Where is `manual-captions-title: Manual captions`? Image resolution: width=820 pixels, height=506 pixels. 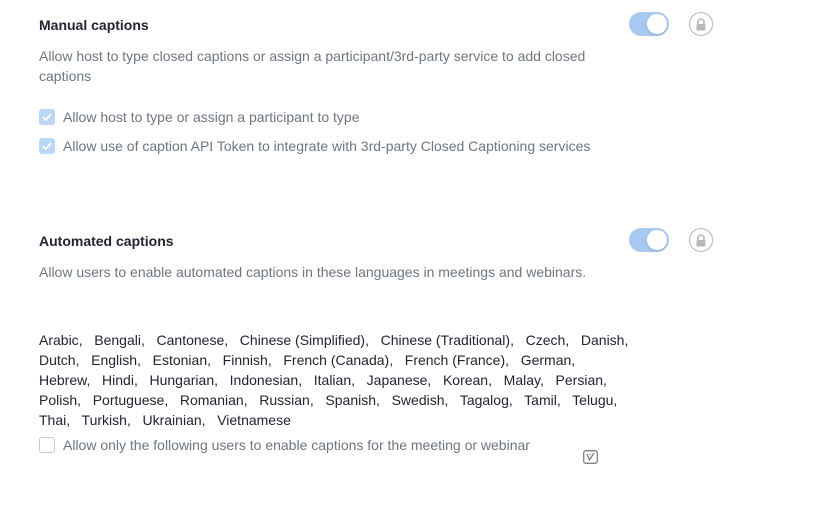
manual-captions-title: Manual captions is located at coordinates (94, 25).